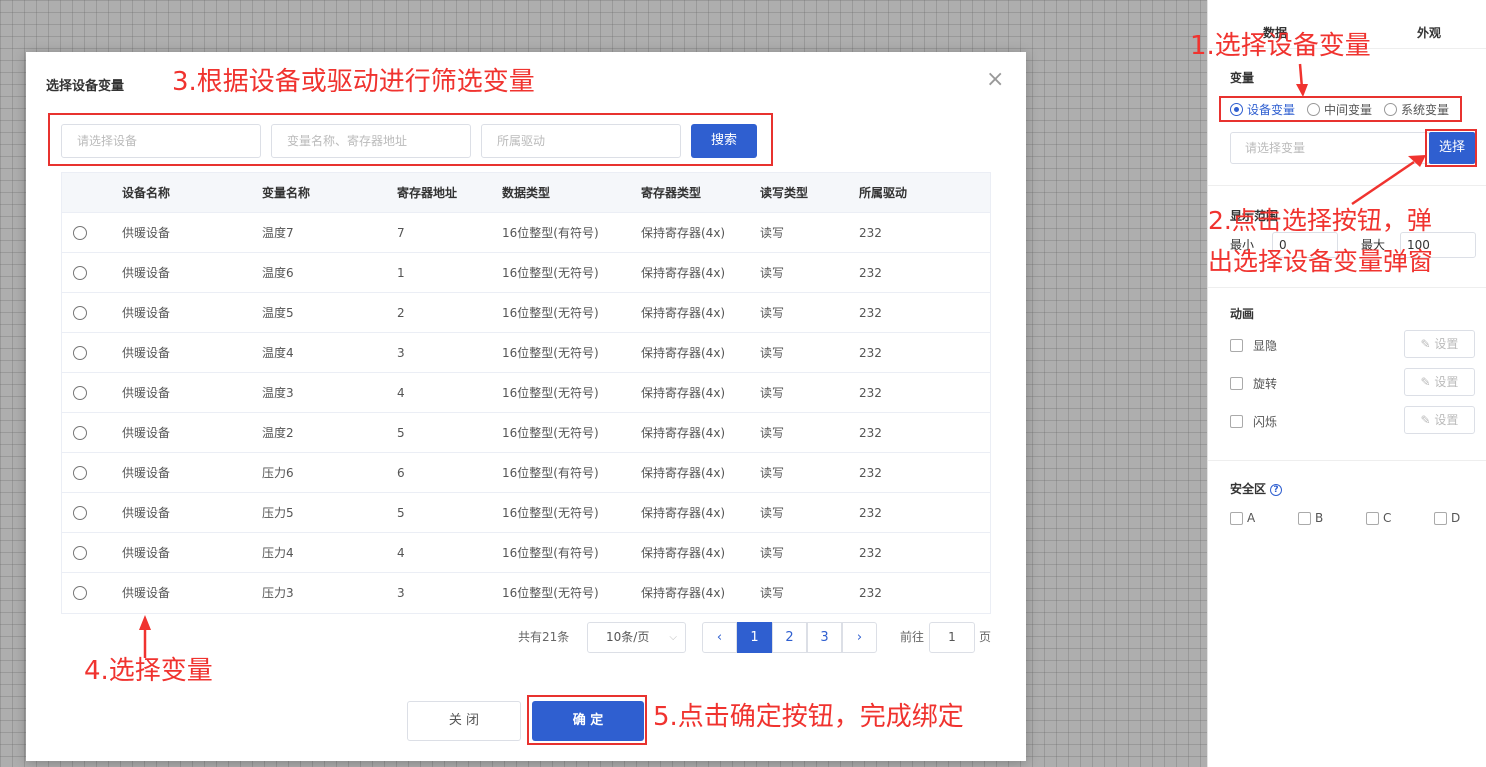  Describe the element at coordinates (824, 637) in the screenshot. I see `page-3-button: 3` at that location.